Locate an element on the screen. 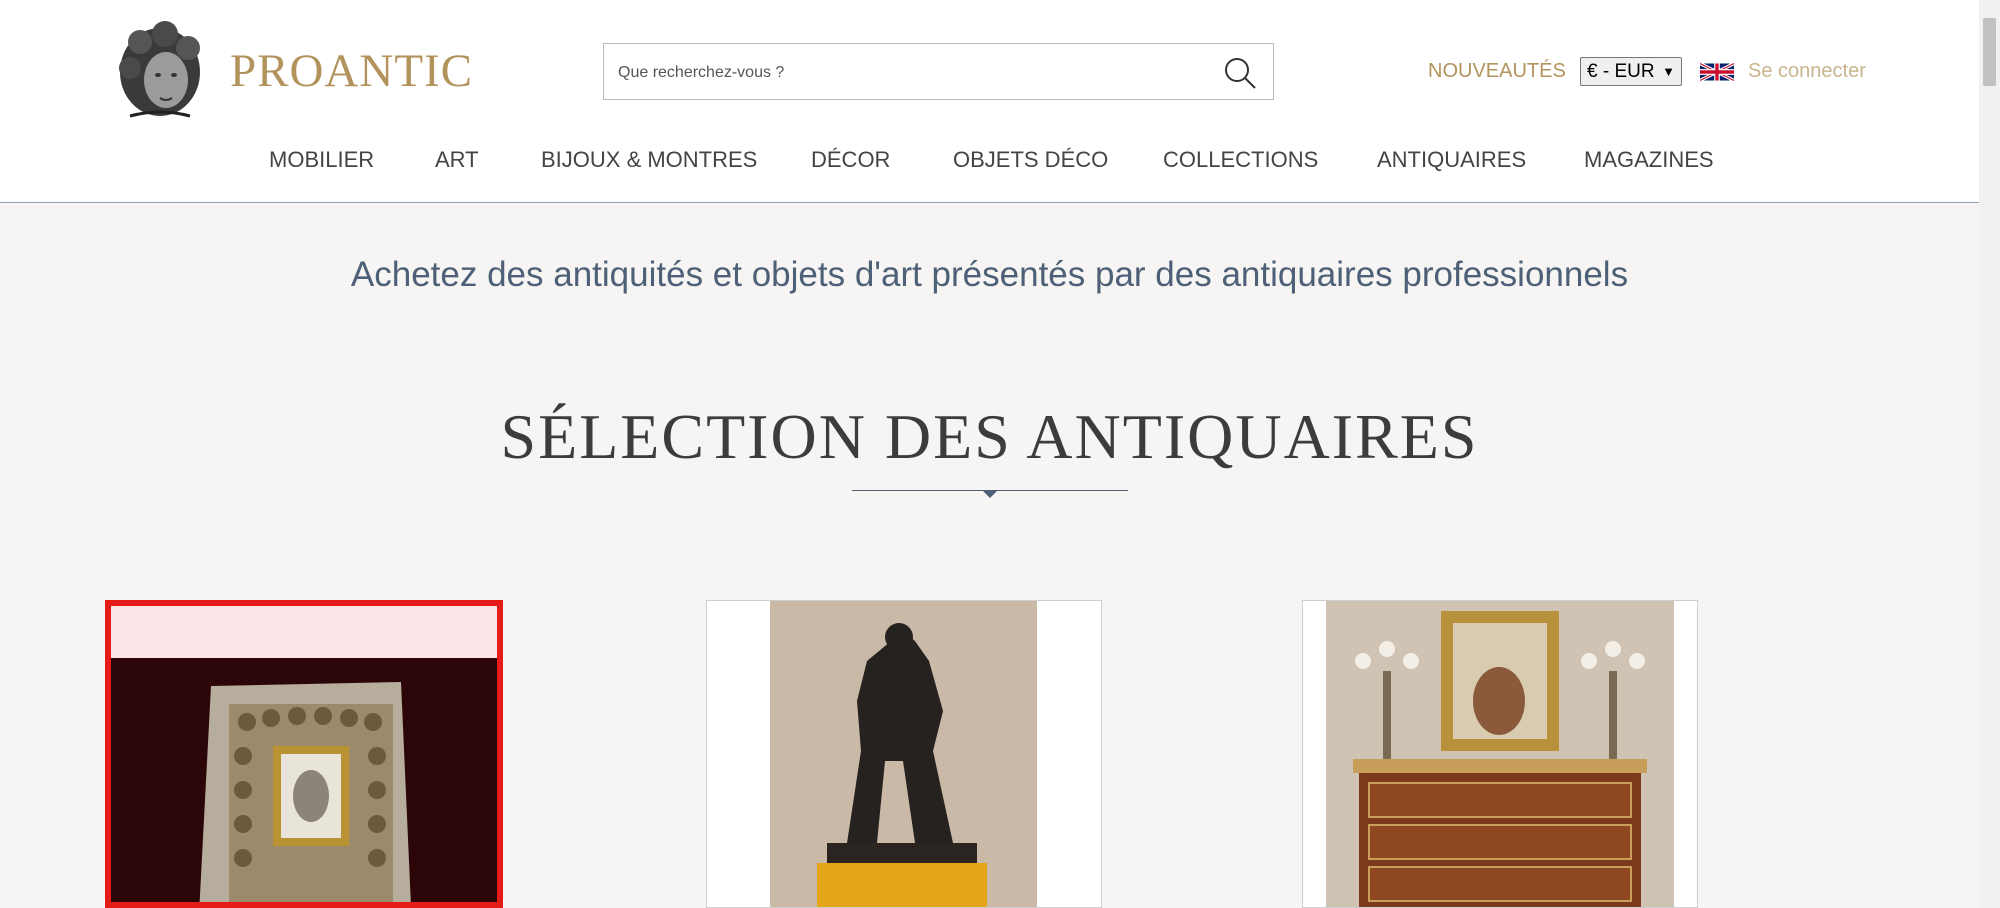 The image size is (2000, 908). login-link: Se connecter is located at coordinates (1807, 71).